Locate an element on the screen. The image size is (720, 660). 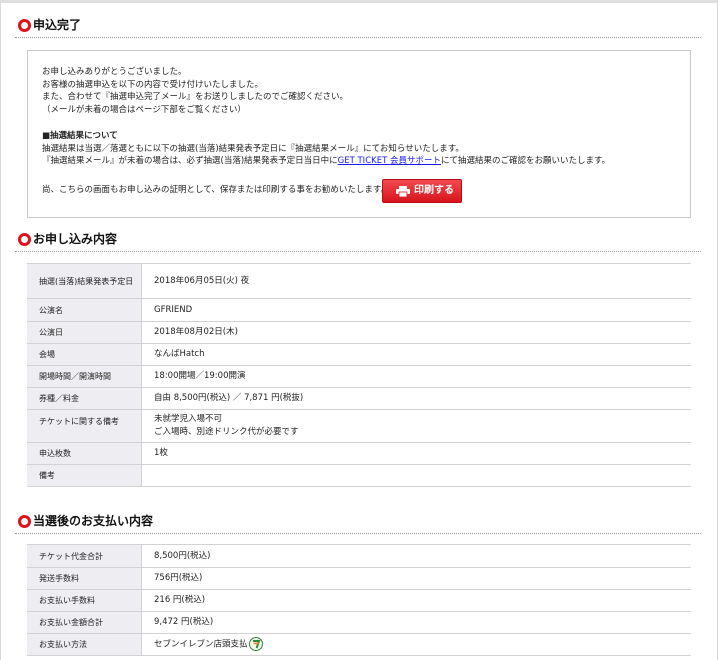
lottery-result-text: 『抽選結果メール』が未着の場合は、必ず抽選(当落)結果発表予定日当日中に is located at coordinates (190, 161).